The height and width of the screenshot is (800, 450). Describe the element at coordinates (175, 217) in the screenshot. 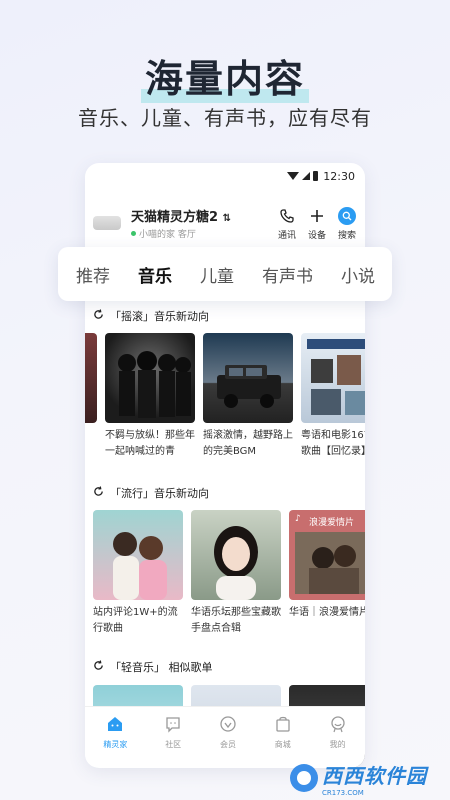

I see `device-name: 天猫精灵方糖2` at that location.